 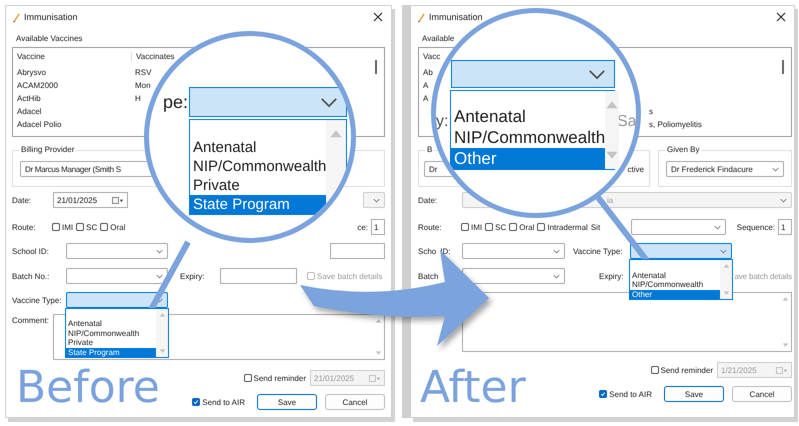 What do you see at coordinates (595, 227) in the screenshot?
I see `field-label: Sit` at bounding box center [595, 227].